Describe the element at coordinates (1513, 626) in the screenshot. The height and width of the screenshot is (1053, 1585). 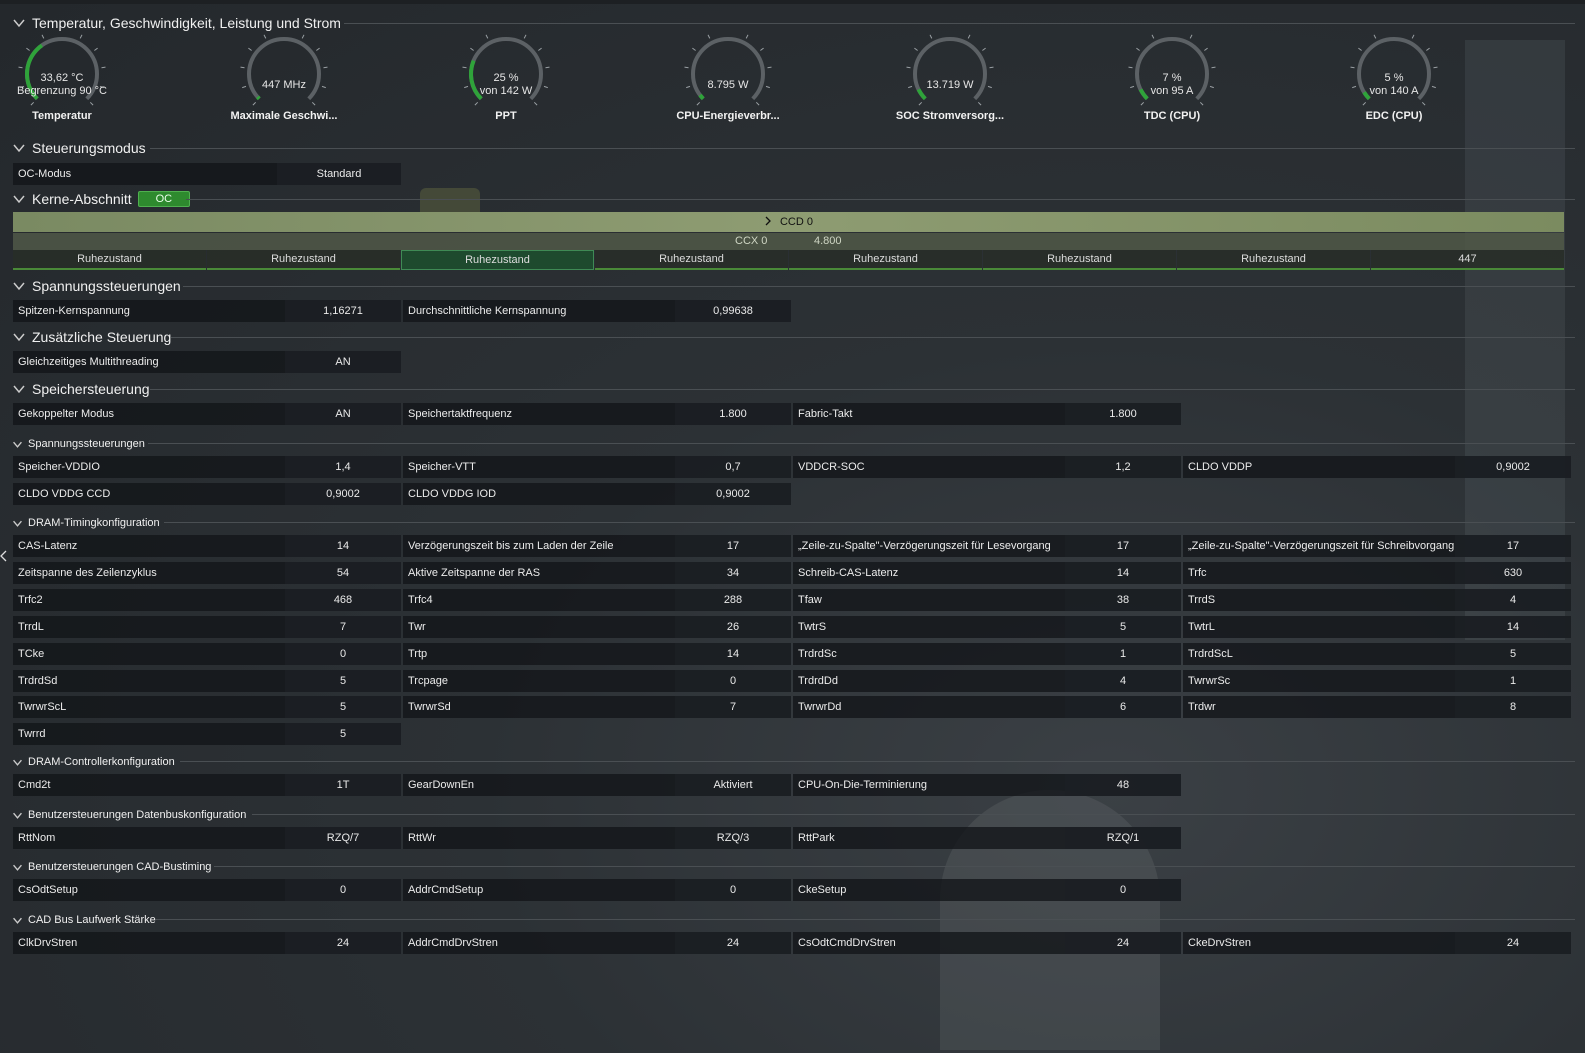
I see `field-value: 14` at that location.